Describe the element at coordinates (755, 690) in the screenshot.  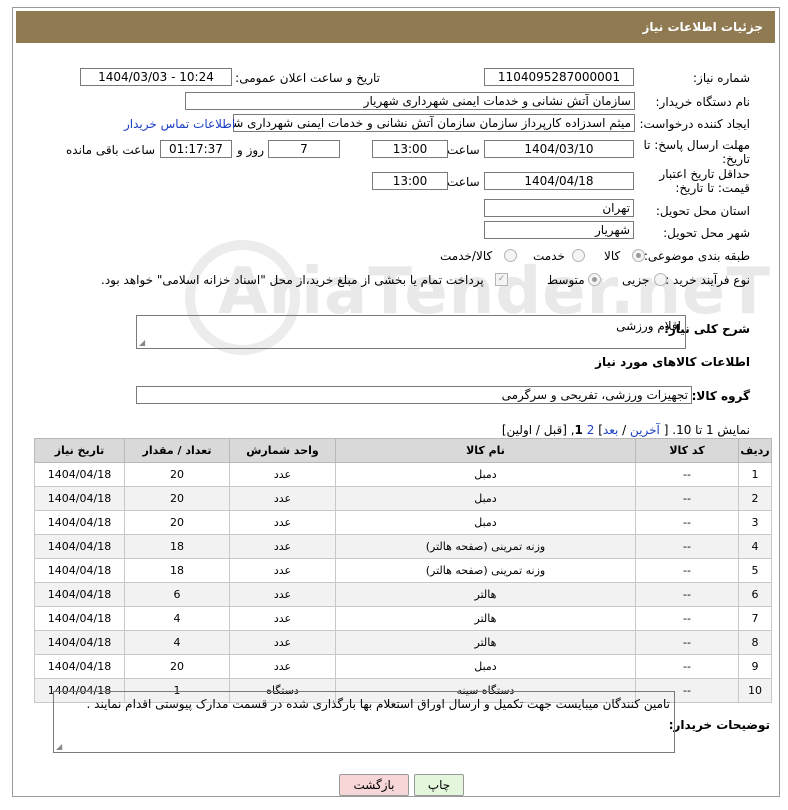
I see `cell-row: 10` at that location.